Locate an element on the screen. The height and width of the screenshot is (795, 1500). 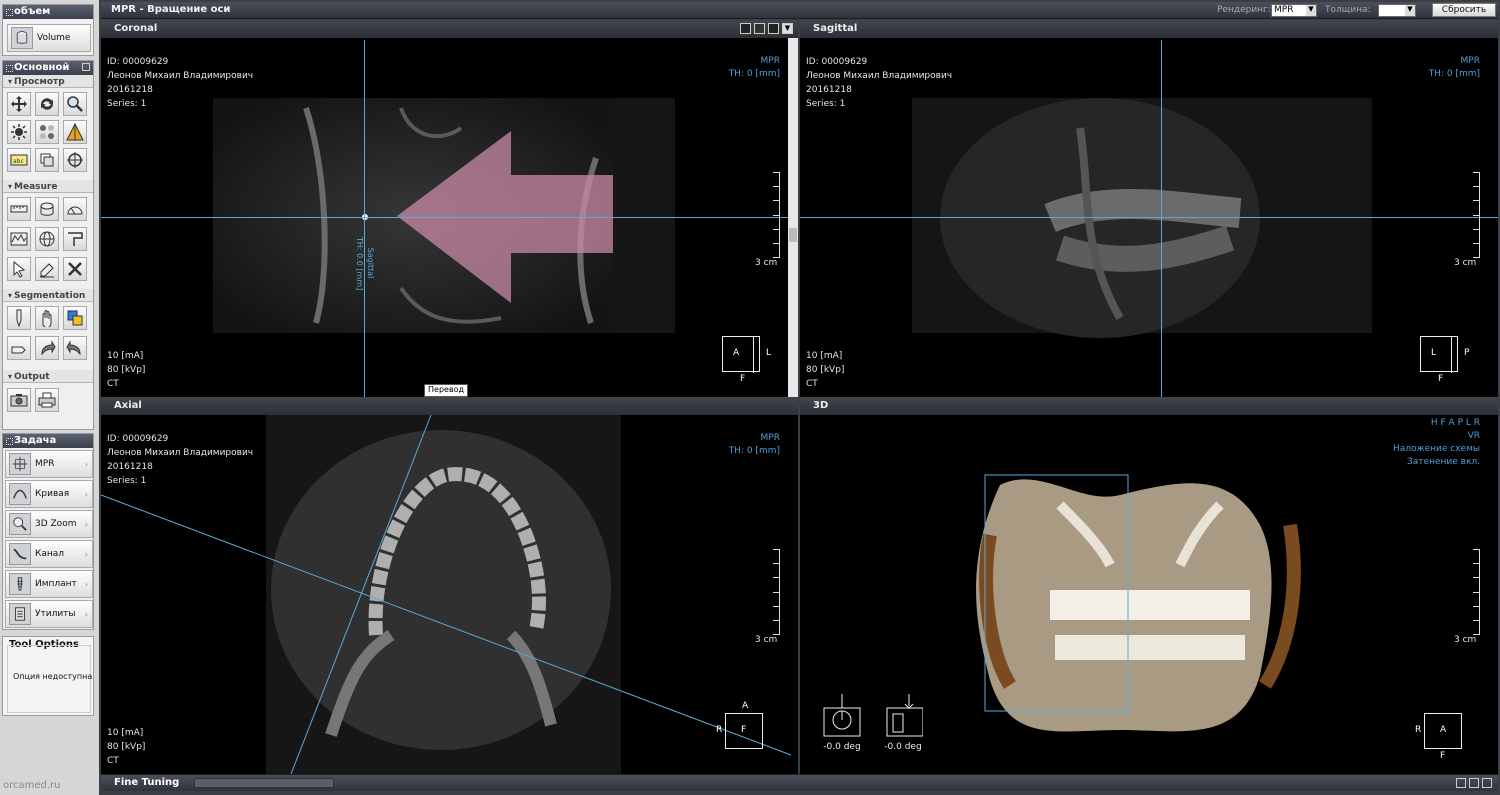
fine-tuning-controls is located at coordinates (1474, 783).